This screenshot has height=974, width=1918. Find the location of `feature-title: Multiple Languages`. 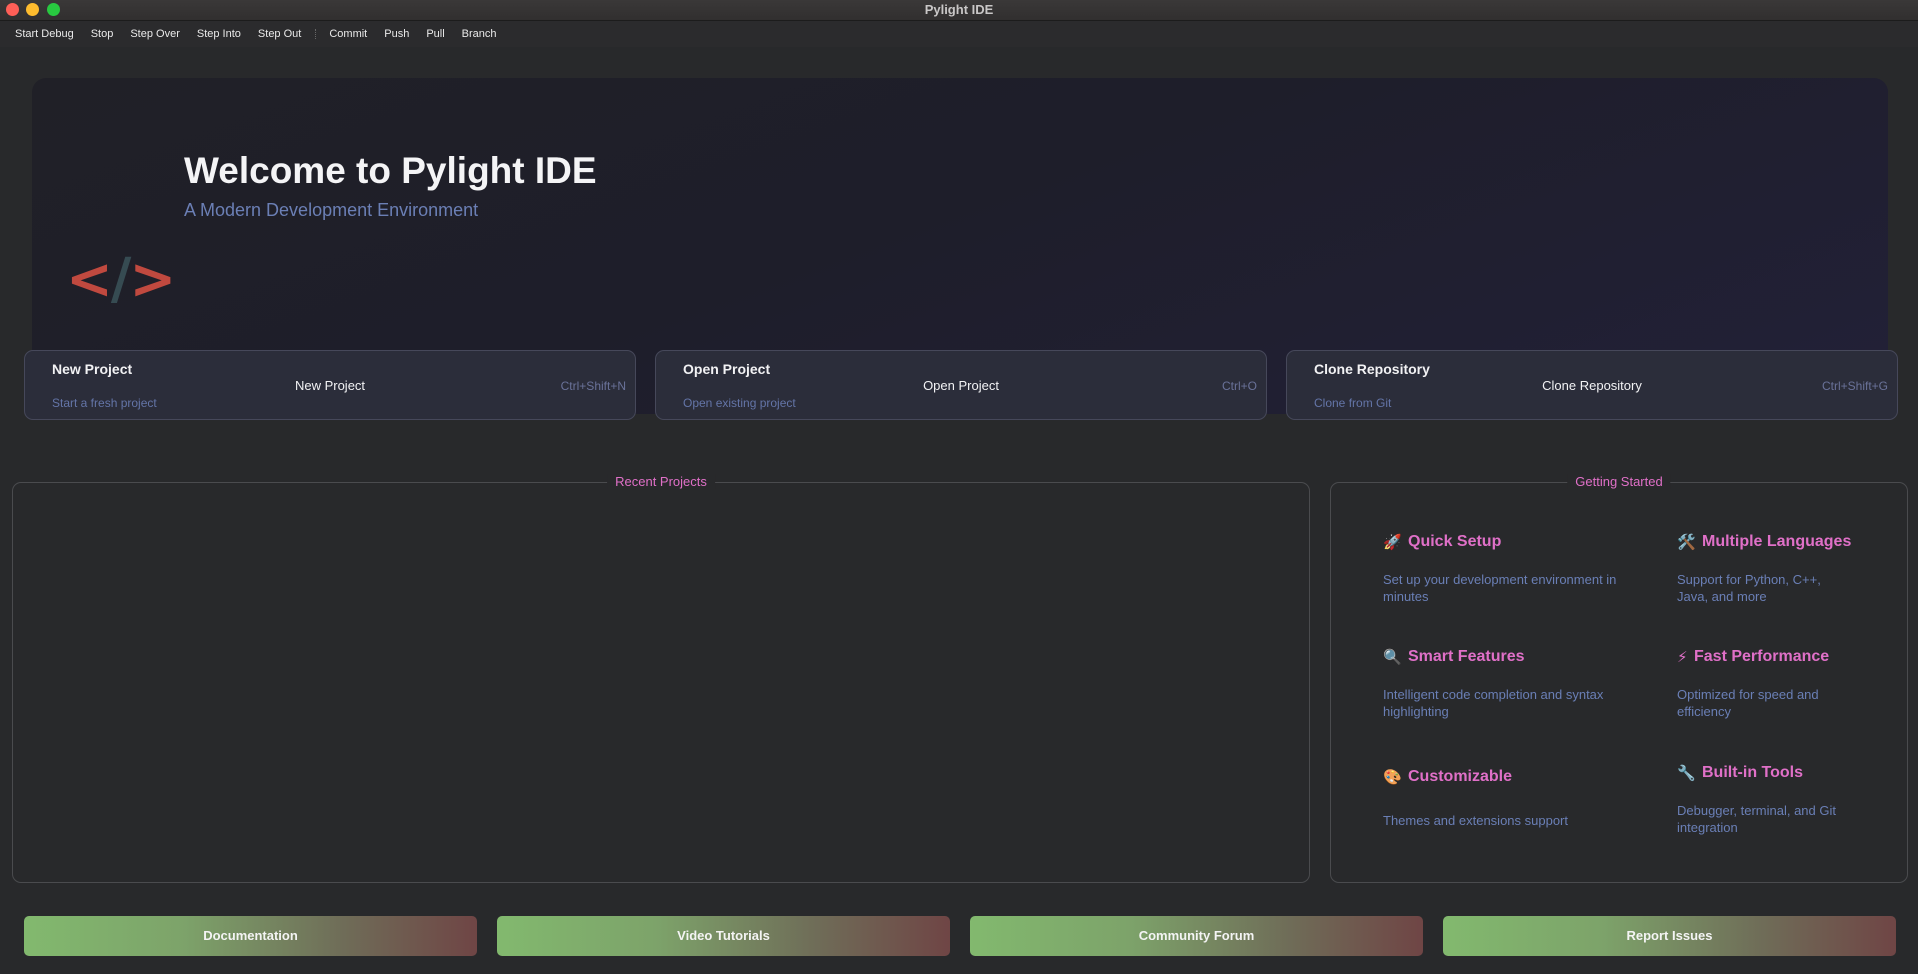

feature-title: Multiple Languages is located at coordinates (1777, 541).